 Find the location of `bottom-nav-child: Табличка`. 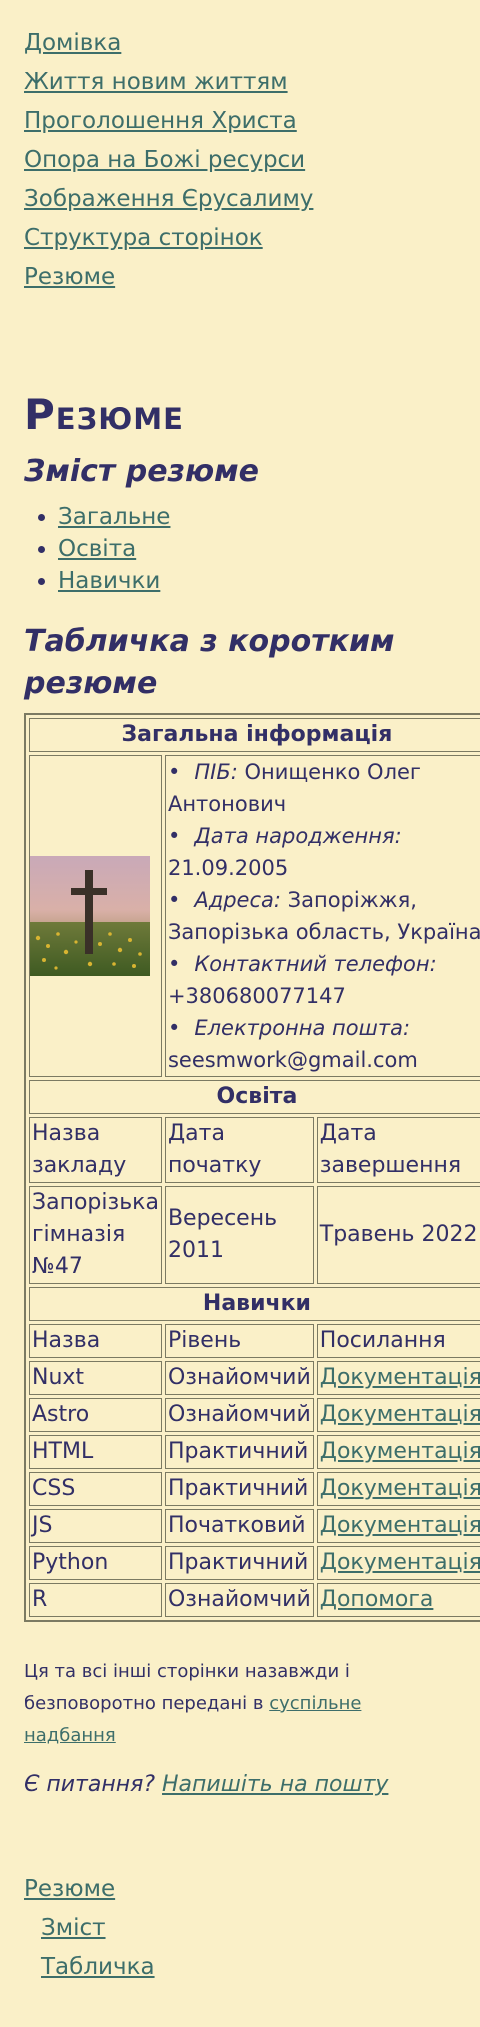

bottom-nav-child: Табличка is located at coordinates (240, 1967).